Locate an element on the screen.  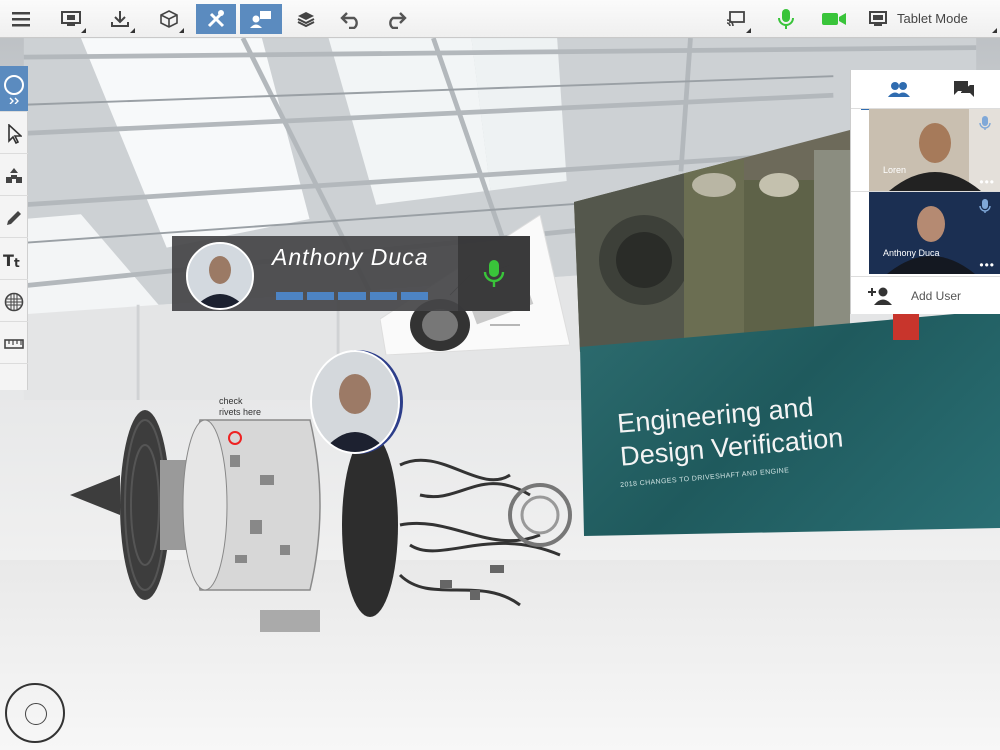
participants-panel: Loren ••• Anthony Duca ••• Add User is located at coordinates (925, 192).